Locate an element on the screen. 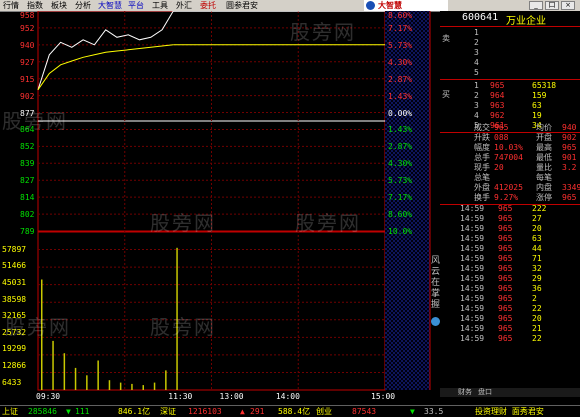 The width and height of the screenshot is (580, 417). quote-cell: 29 is located at coordinates (537, 278).